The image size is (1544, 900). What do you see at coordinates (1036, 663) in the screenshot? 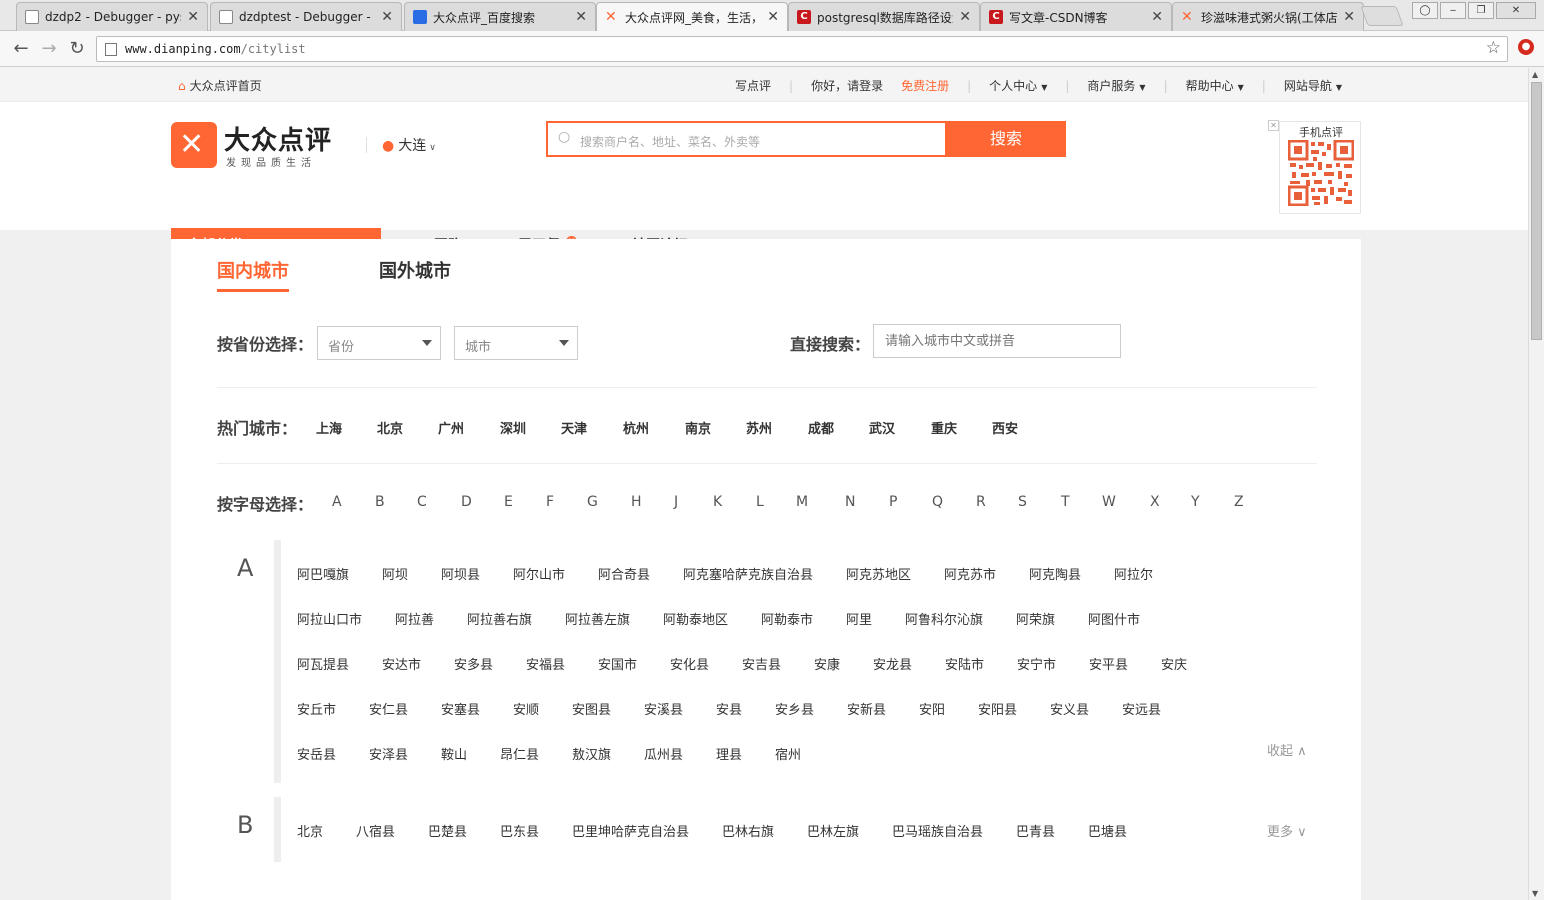
I see `city-link: 安宁市` at bounding box center [1036, 663].